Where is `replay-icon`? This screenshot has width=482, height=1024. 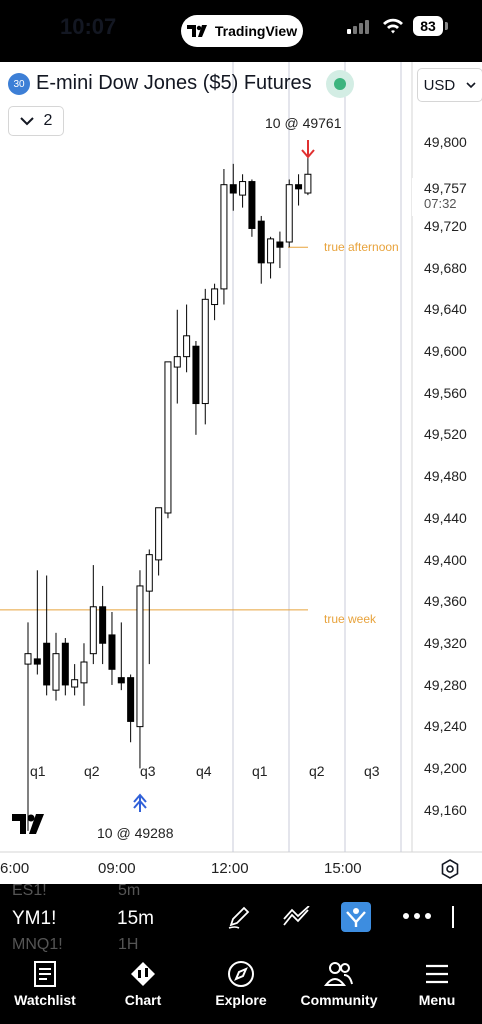 replay-icon is located at coordinates (356, 917).